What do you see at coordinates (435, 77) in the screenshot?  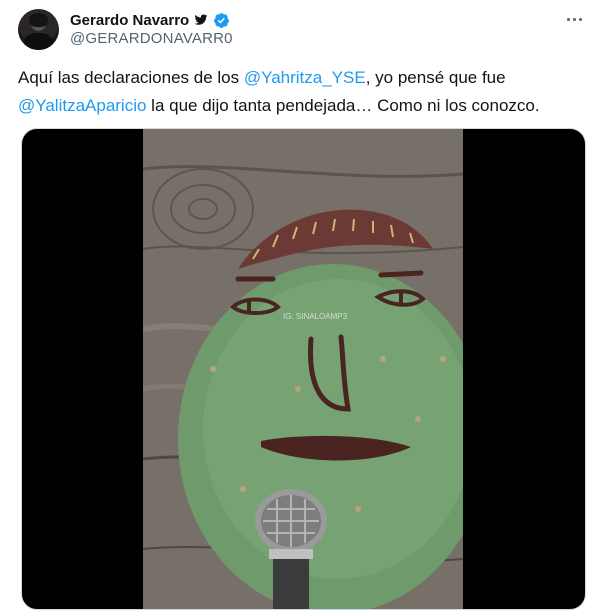 I see `tweet-text-part: , yo pensé que fue` at bounding box center [435, 77].